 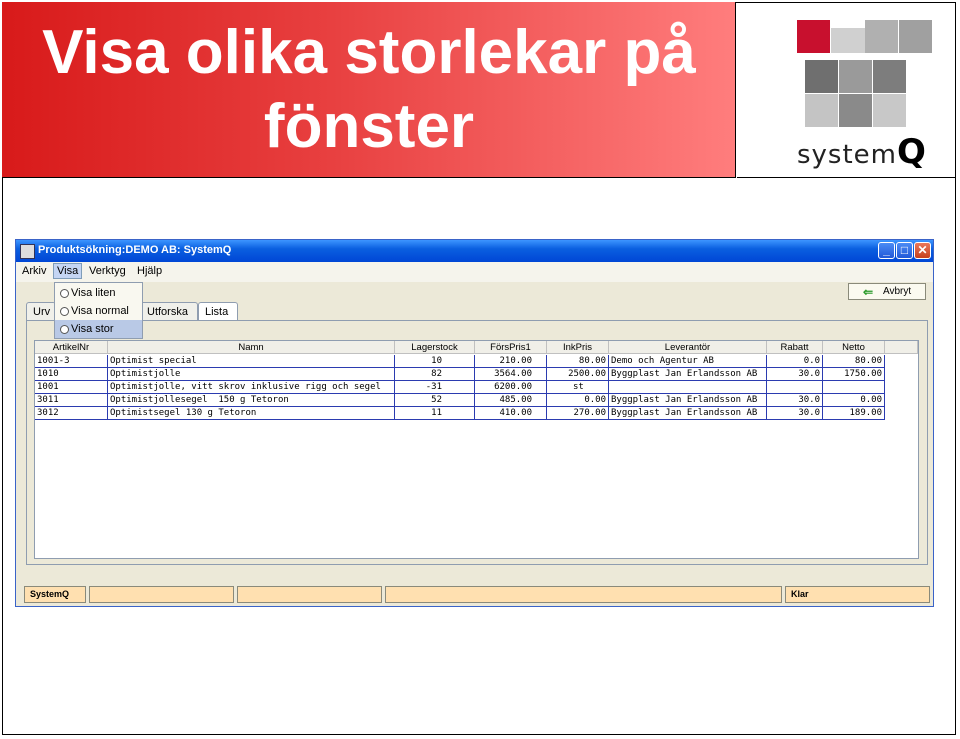 What do you see at coordinates (688, 347) in the screenshot?
I see `column-header-leverantor: Leverantör` at bounding box center [688, 347].